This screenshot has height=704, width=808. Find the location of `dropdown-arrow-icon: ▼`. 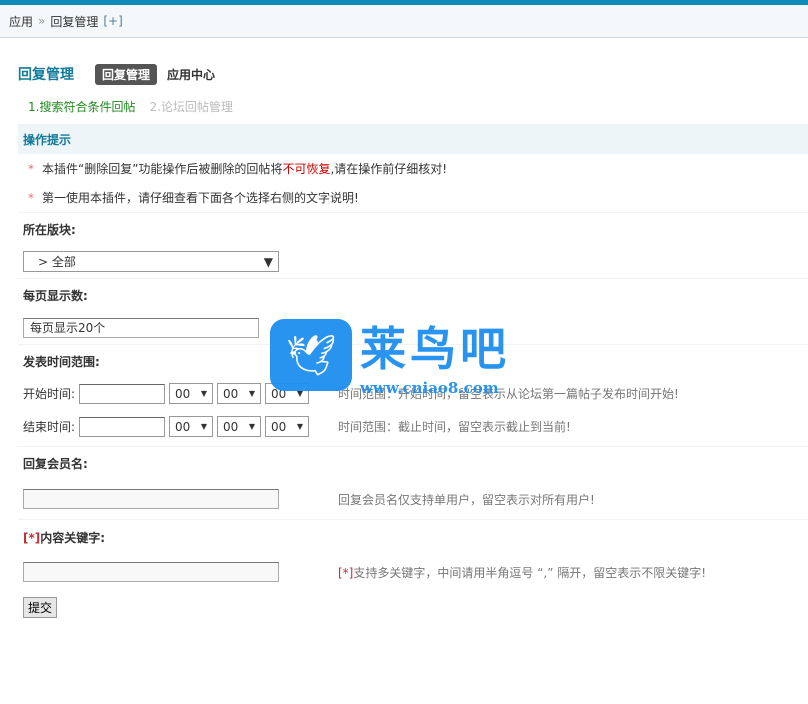

dropdown-arrow-icon: ▼ is located at coordinates (268, 261).